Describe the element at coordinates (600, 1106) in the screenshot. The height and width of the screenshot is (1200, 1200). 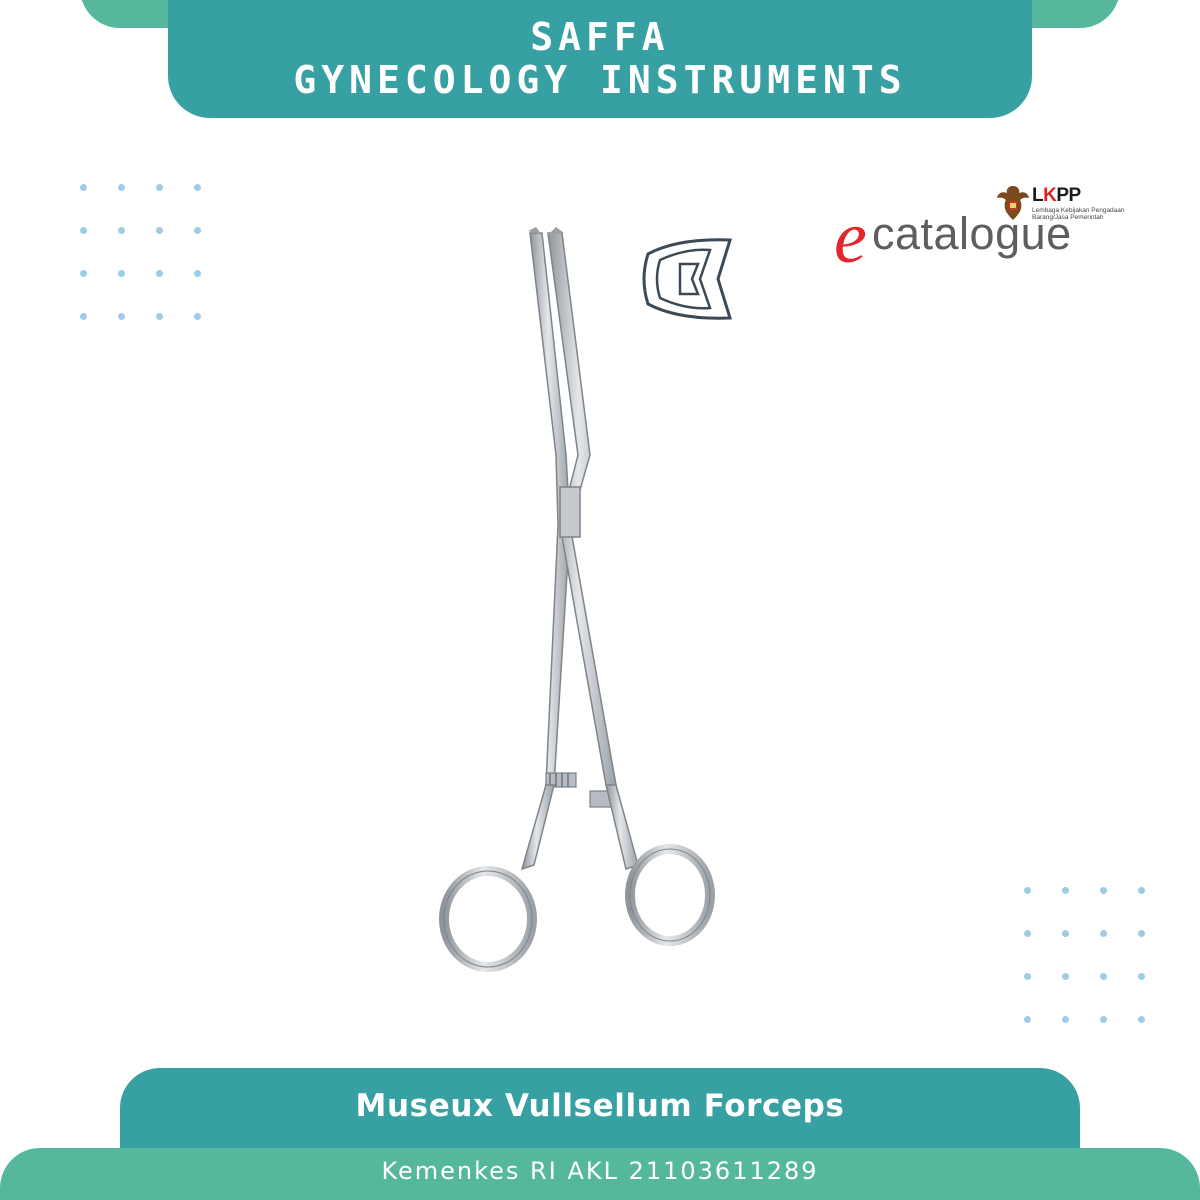
I see `product-name: Museux Vullsellum Forceps` at that location.